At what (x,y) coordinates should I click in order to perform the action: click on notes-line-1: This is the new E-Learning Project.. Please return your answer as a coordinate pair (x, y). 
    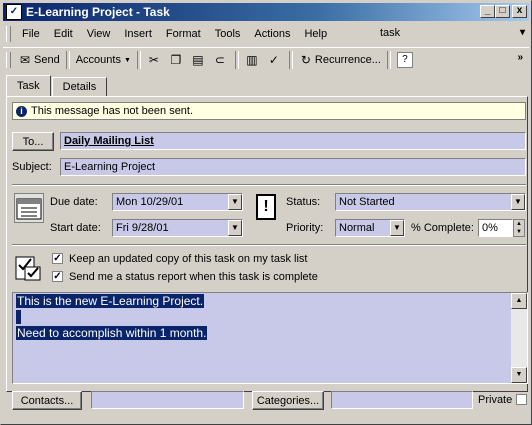
    Looking at the image, I should click on (110, 301).